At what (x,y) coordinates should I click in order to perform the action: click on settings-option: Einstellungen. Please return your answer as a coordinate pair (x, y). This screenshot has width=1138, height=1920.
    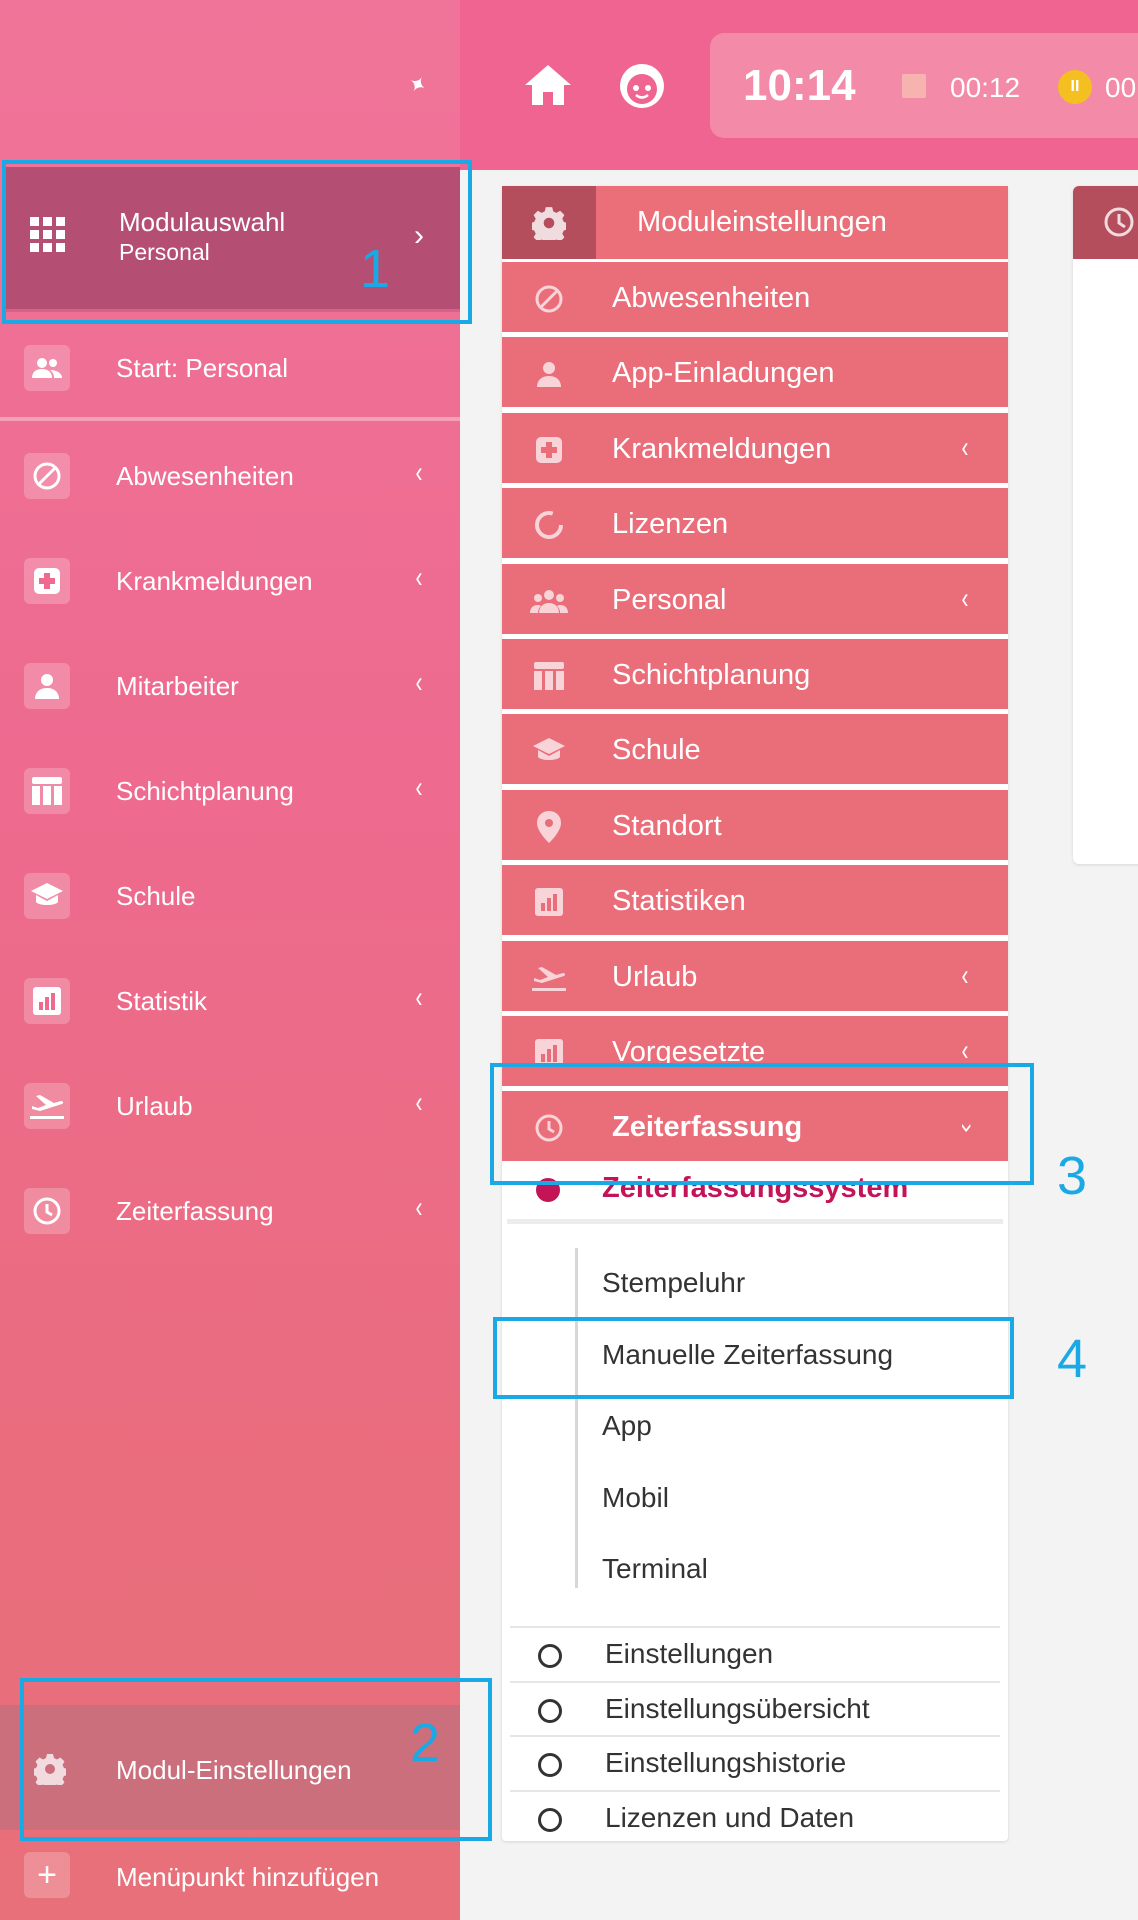
    Looking at the image, I should click on (755, 1653).